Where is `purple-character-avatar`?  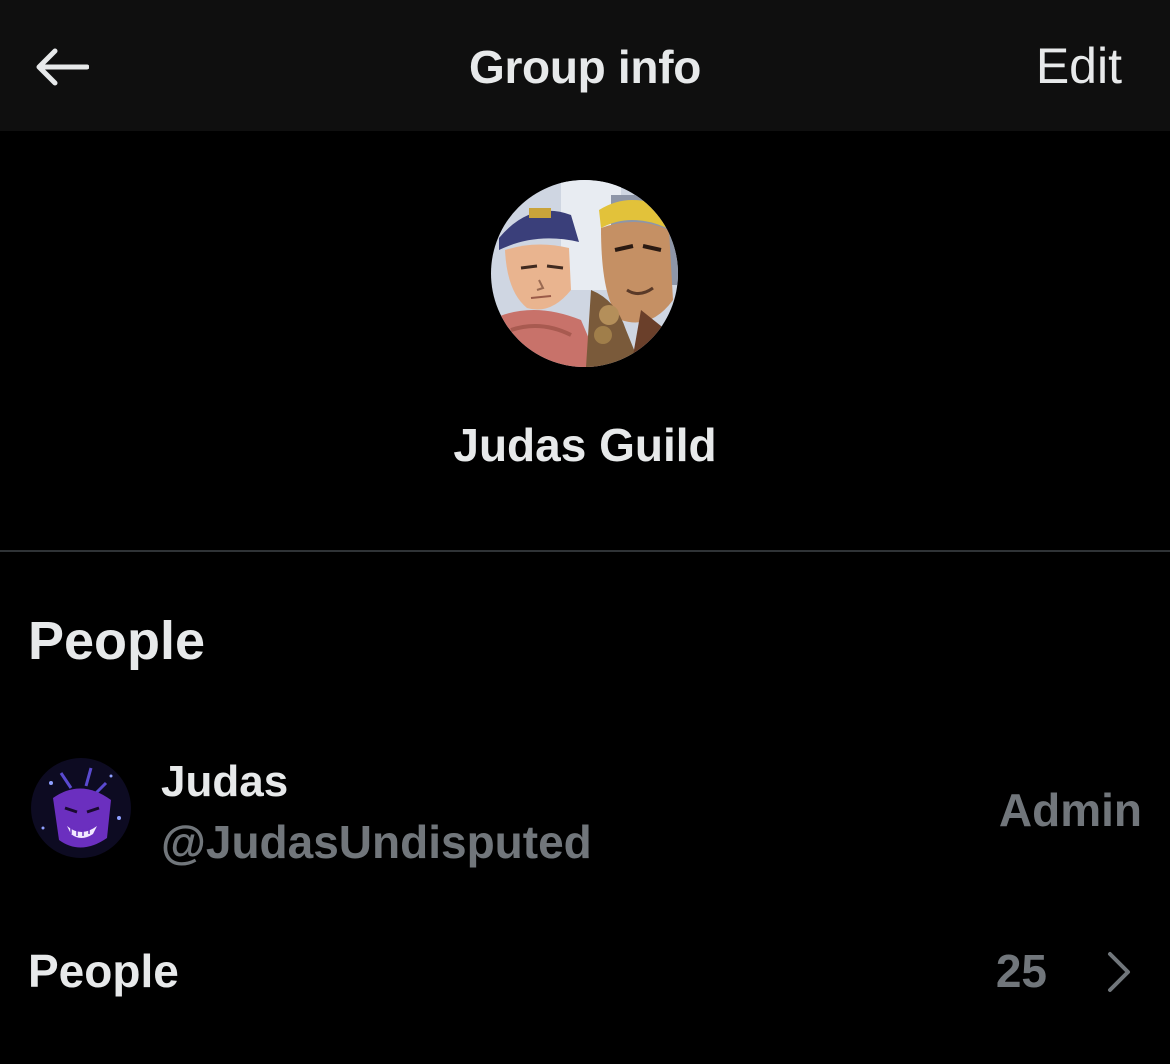 purple-character-avatar is located at coordinates (81, 808).